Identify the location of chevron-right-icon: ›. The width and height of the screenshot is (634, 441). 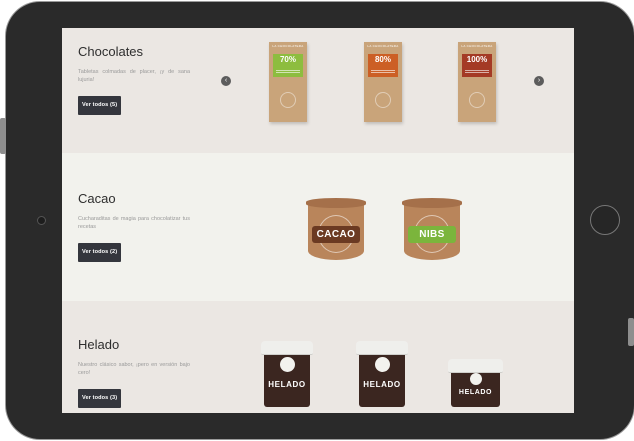
(539, 81).